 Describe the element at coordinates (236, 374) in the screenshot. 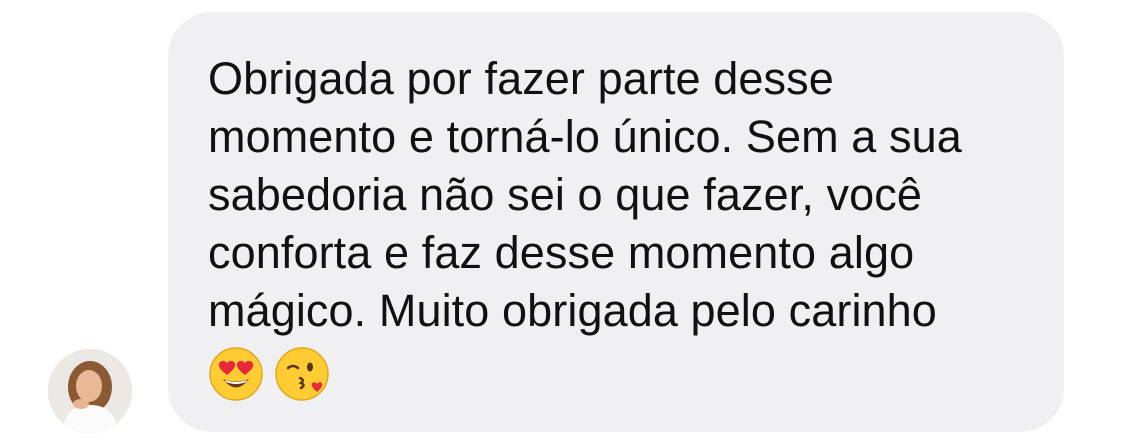

I see `heart-eyes-emoji-icon` at that location.